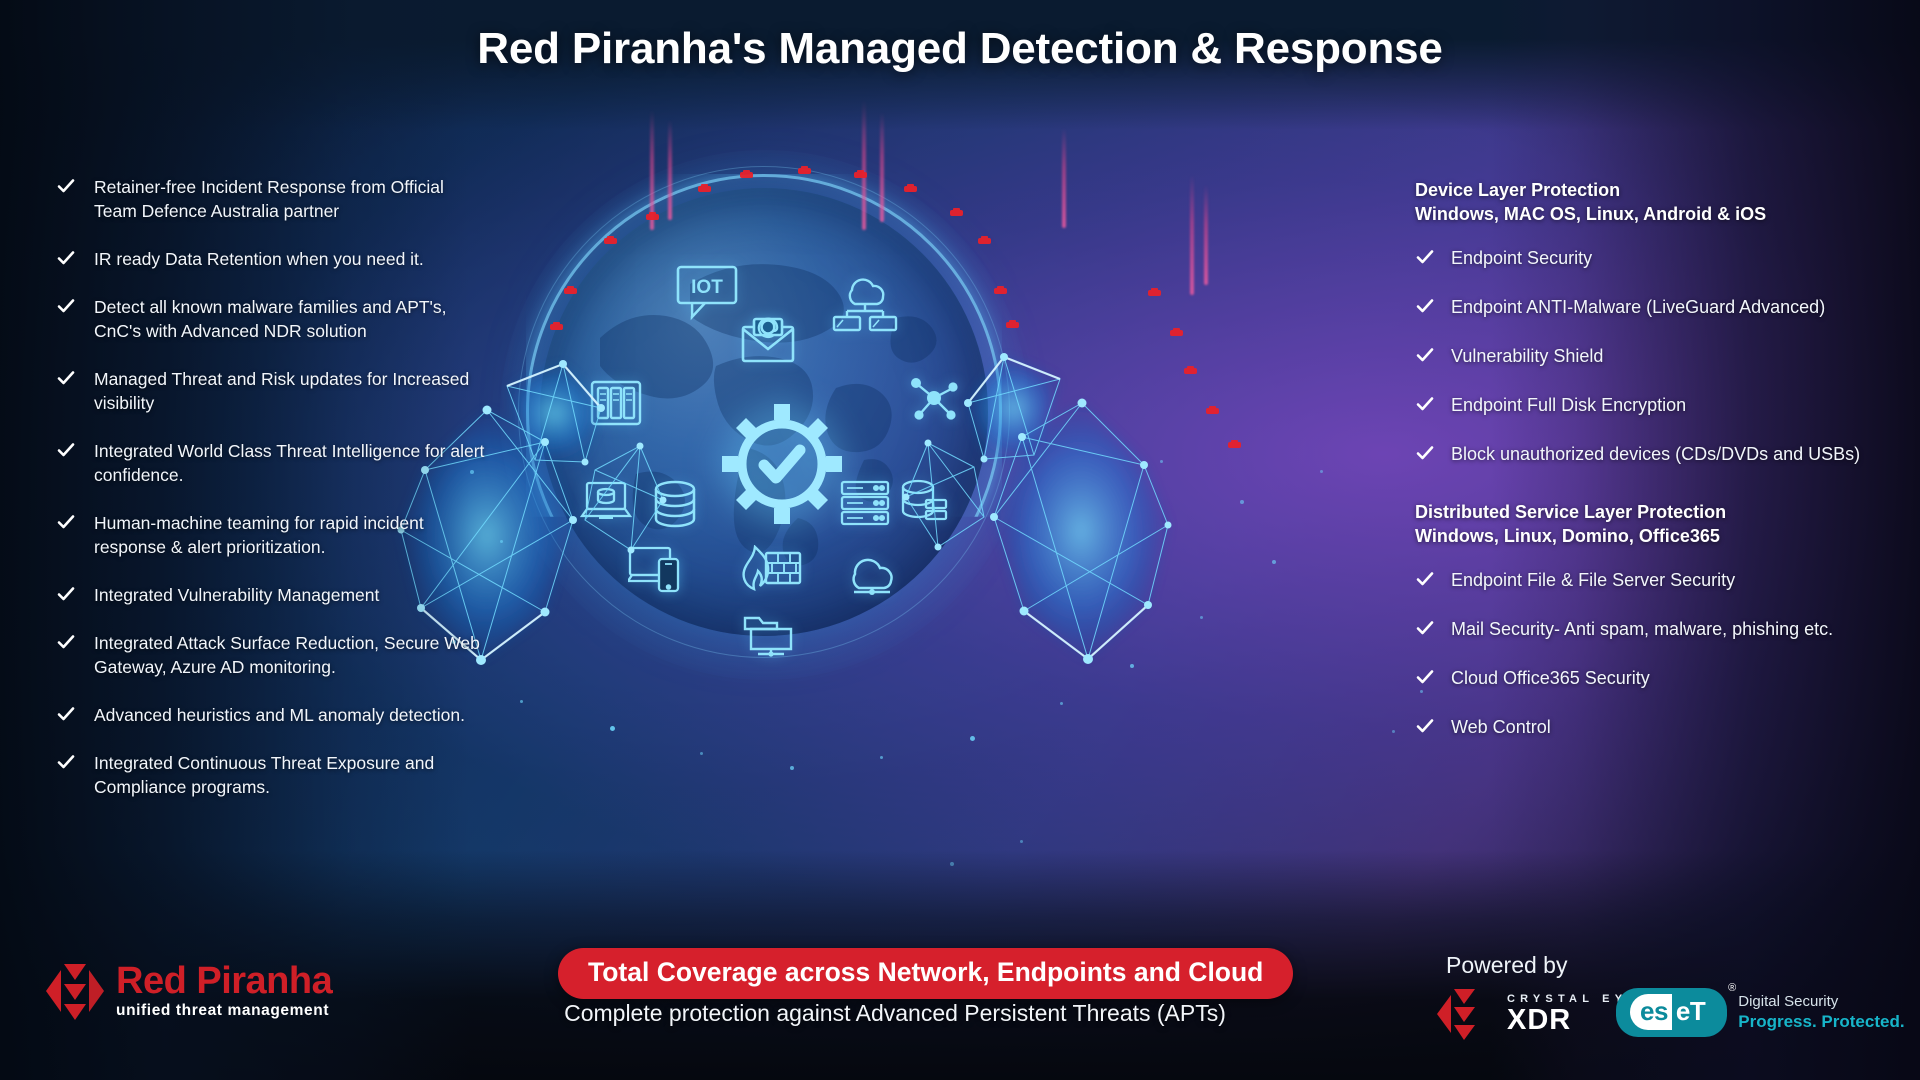 This screenshot has width=1920, height=1080. I want to click on protection-item-label: Cloud Office365 Security, so click(1550, 678).